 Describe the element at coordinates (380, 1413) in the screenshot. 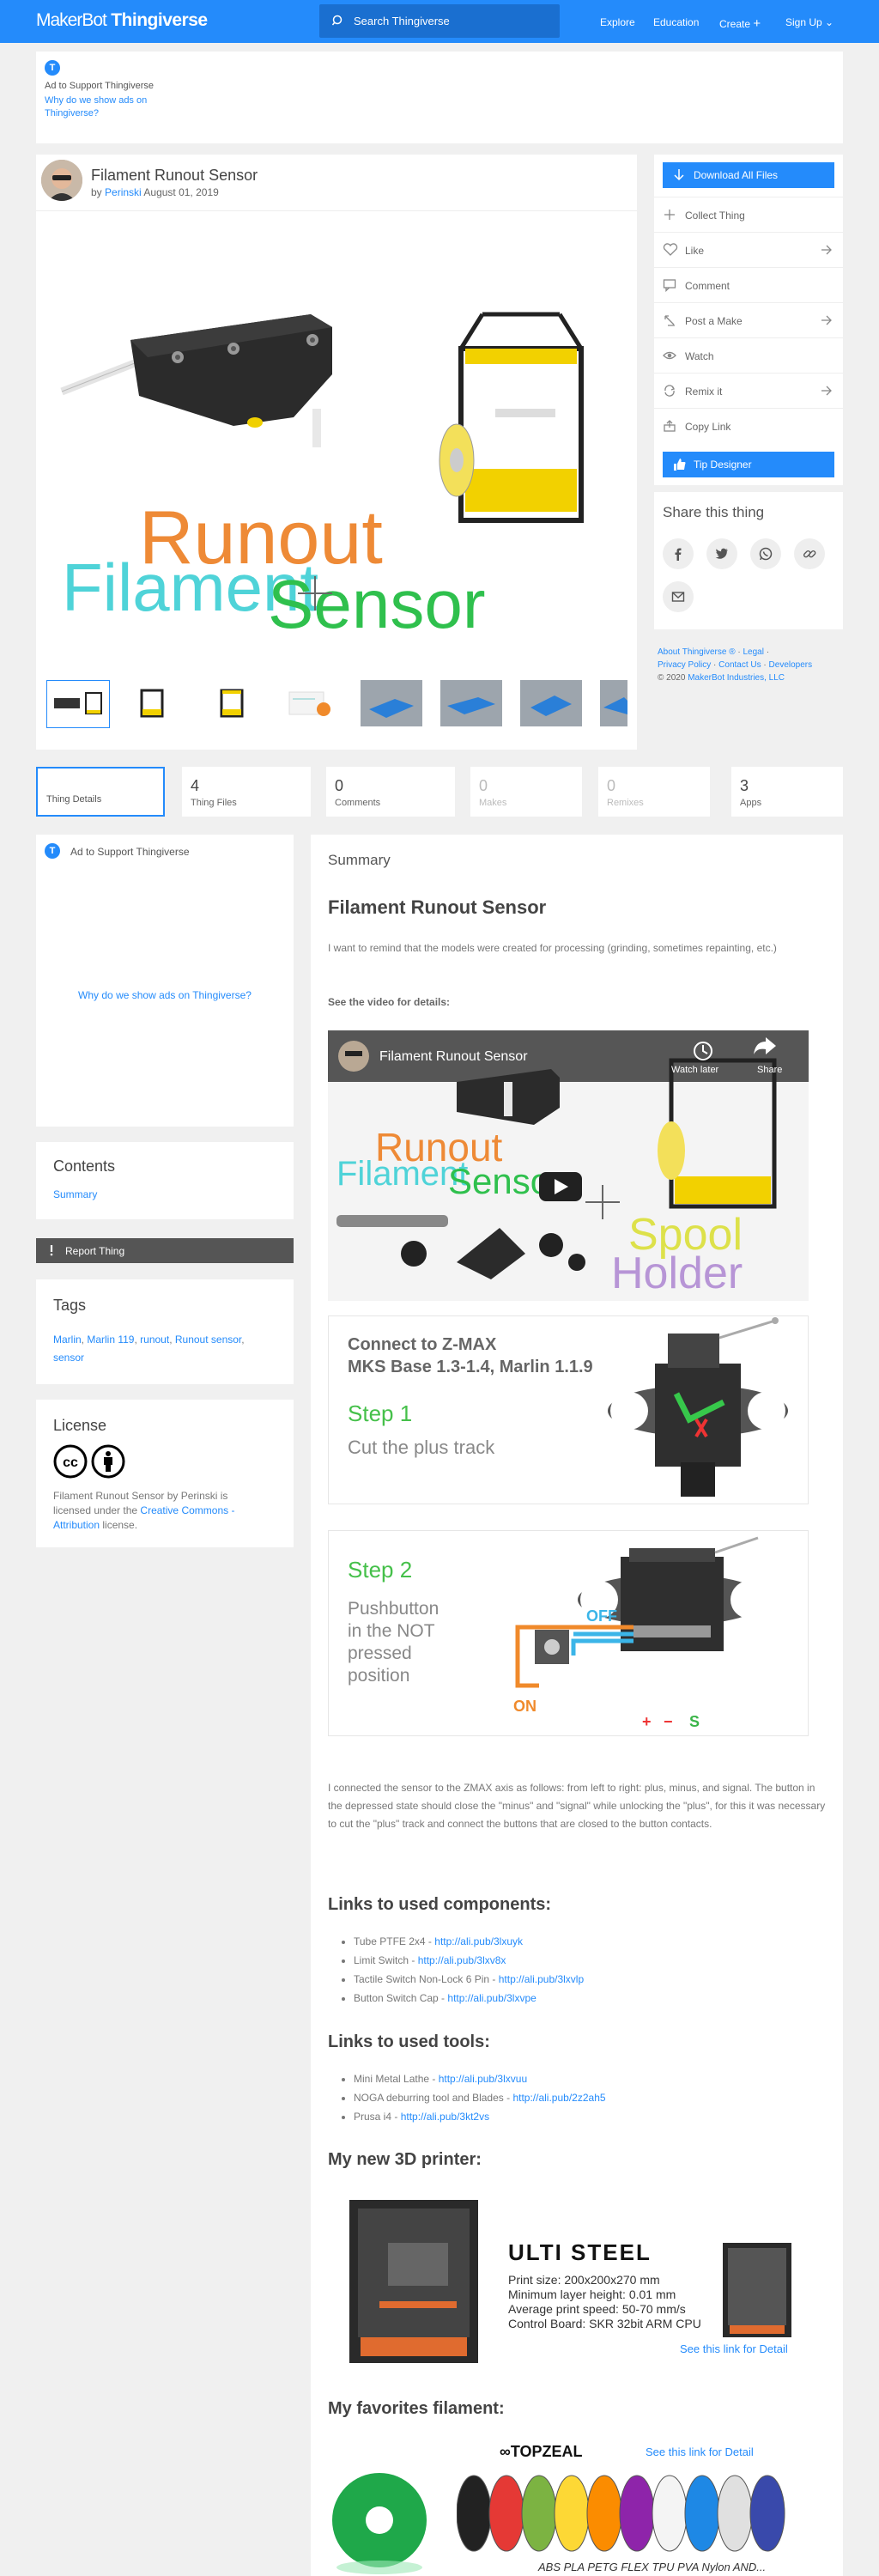

I see `step1-title: Step 1` at that location.